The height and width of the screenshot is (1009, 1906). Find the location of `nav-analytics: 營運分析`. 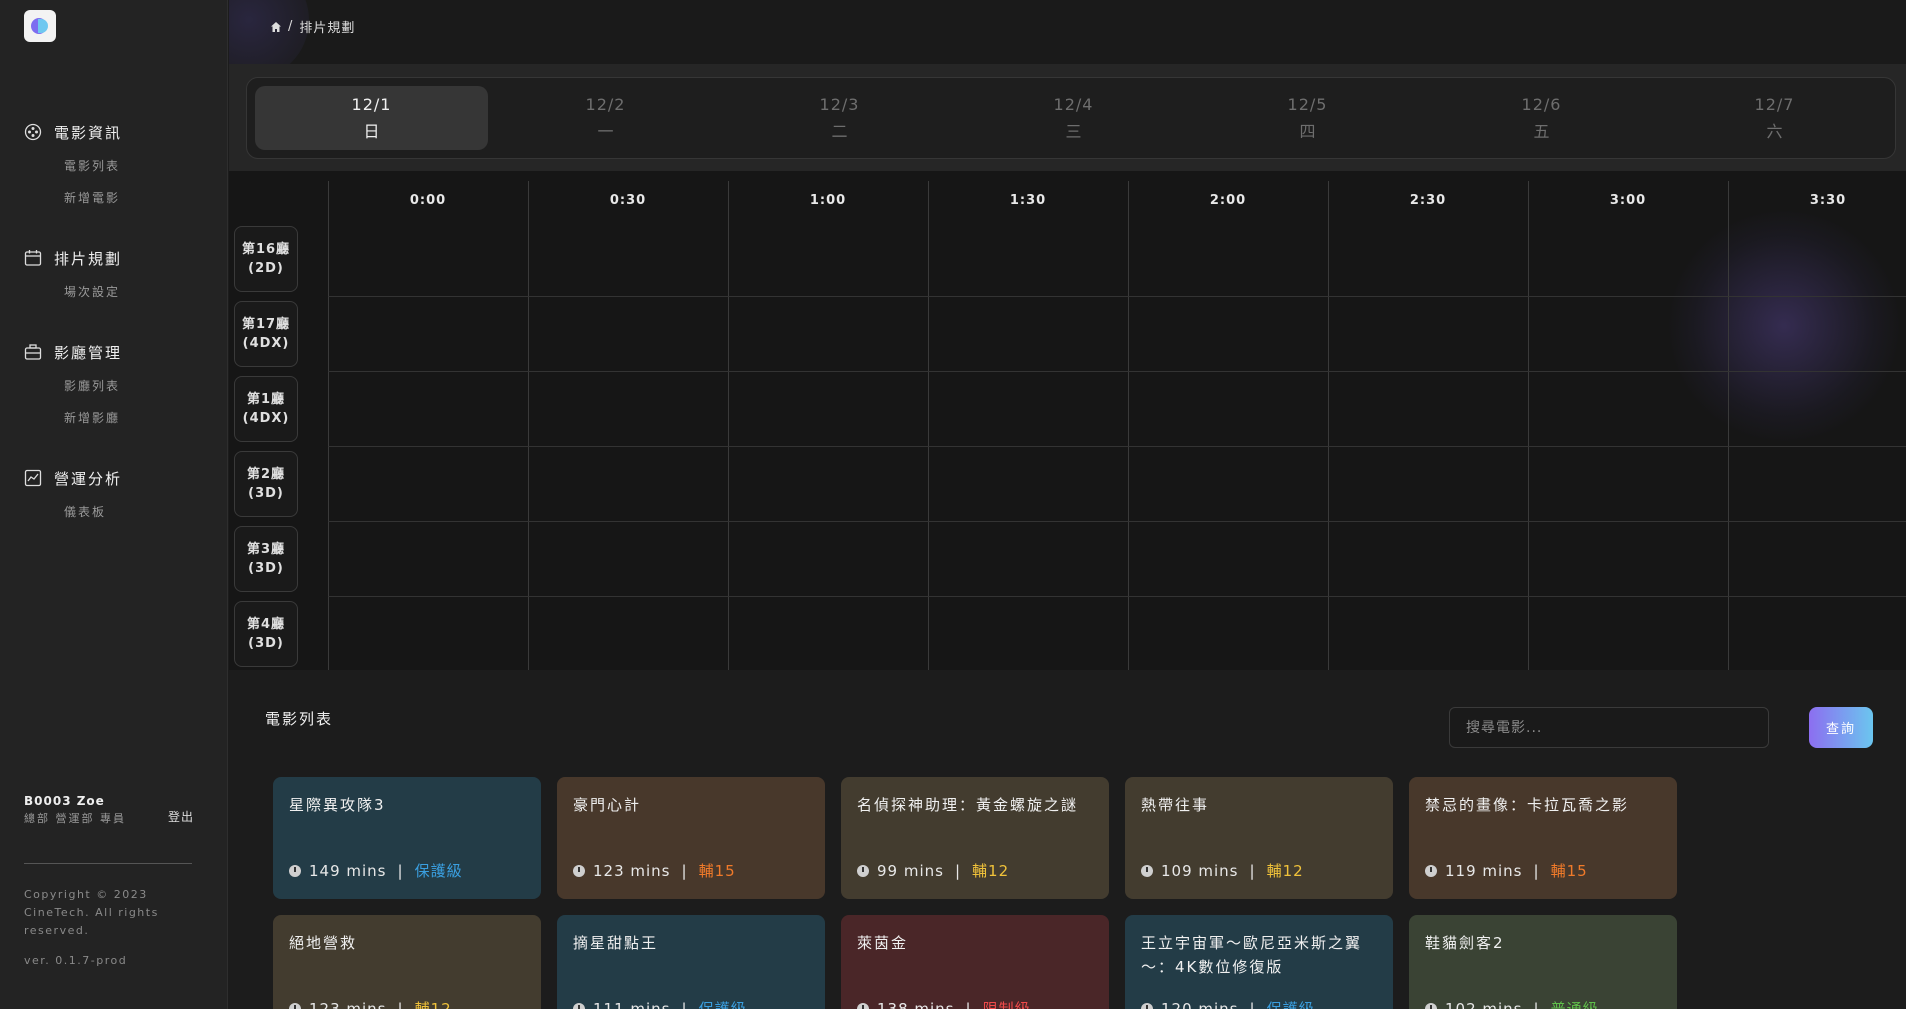

nav-analytics: 營運分析 is located at coordinates (114, 478).